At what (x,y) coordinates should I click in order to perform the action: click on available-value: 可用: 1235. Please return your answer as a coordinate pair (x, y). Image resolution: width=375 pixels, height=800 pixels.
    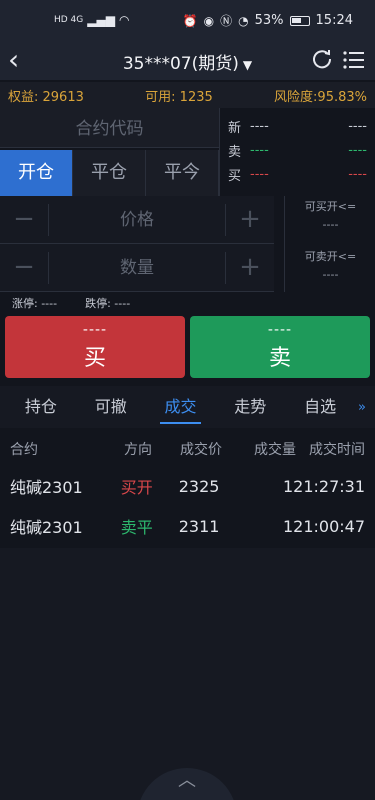
    Looking at the image, I should click on (179, 97).